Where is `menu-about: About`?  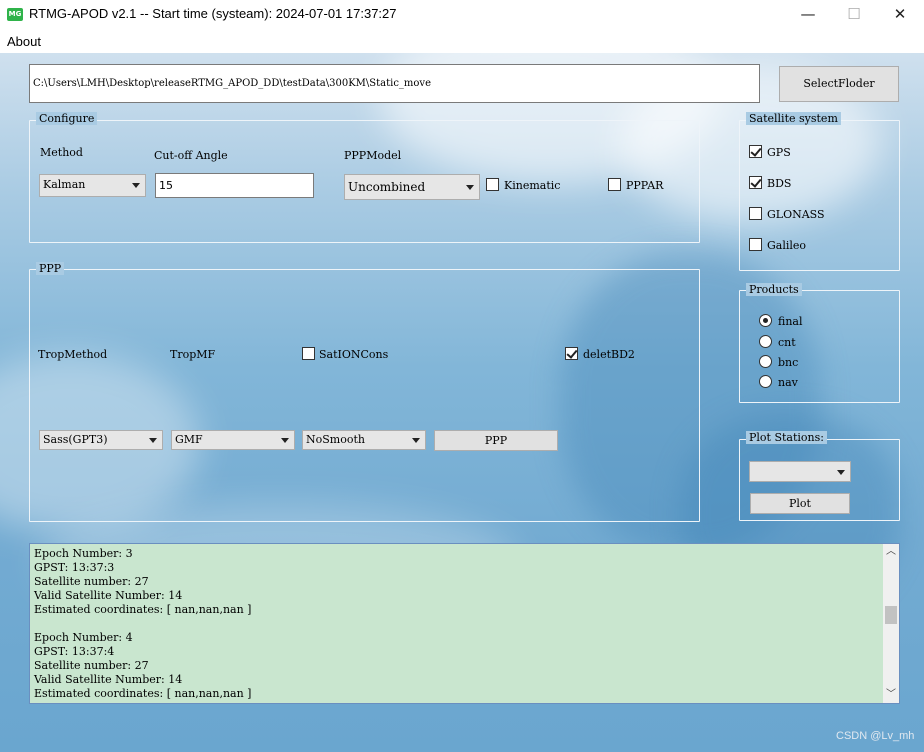
menu-about: About is located at coordinates (24, 41).